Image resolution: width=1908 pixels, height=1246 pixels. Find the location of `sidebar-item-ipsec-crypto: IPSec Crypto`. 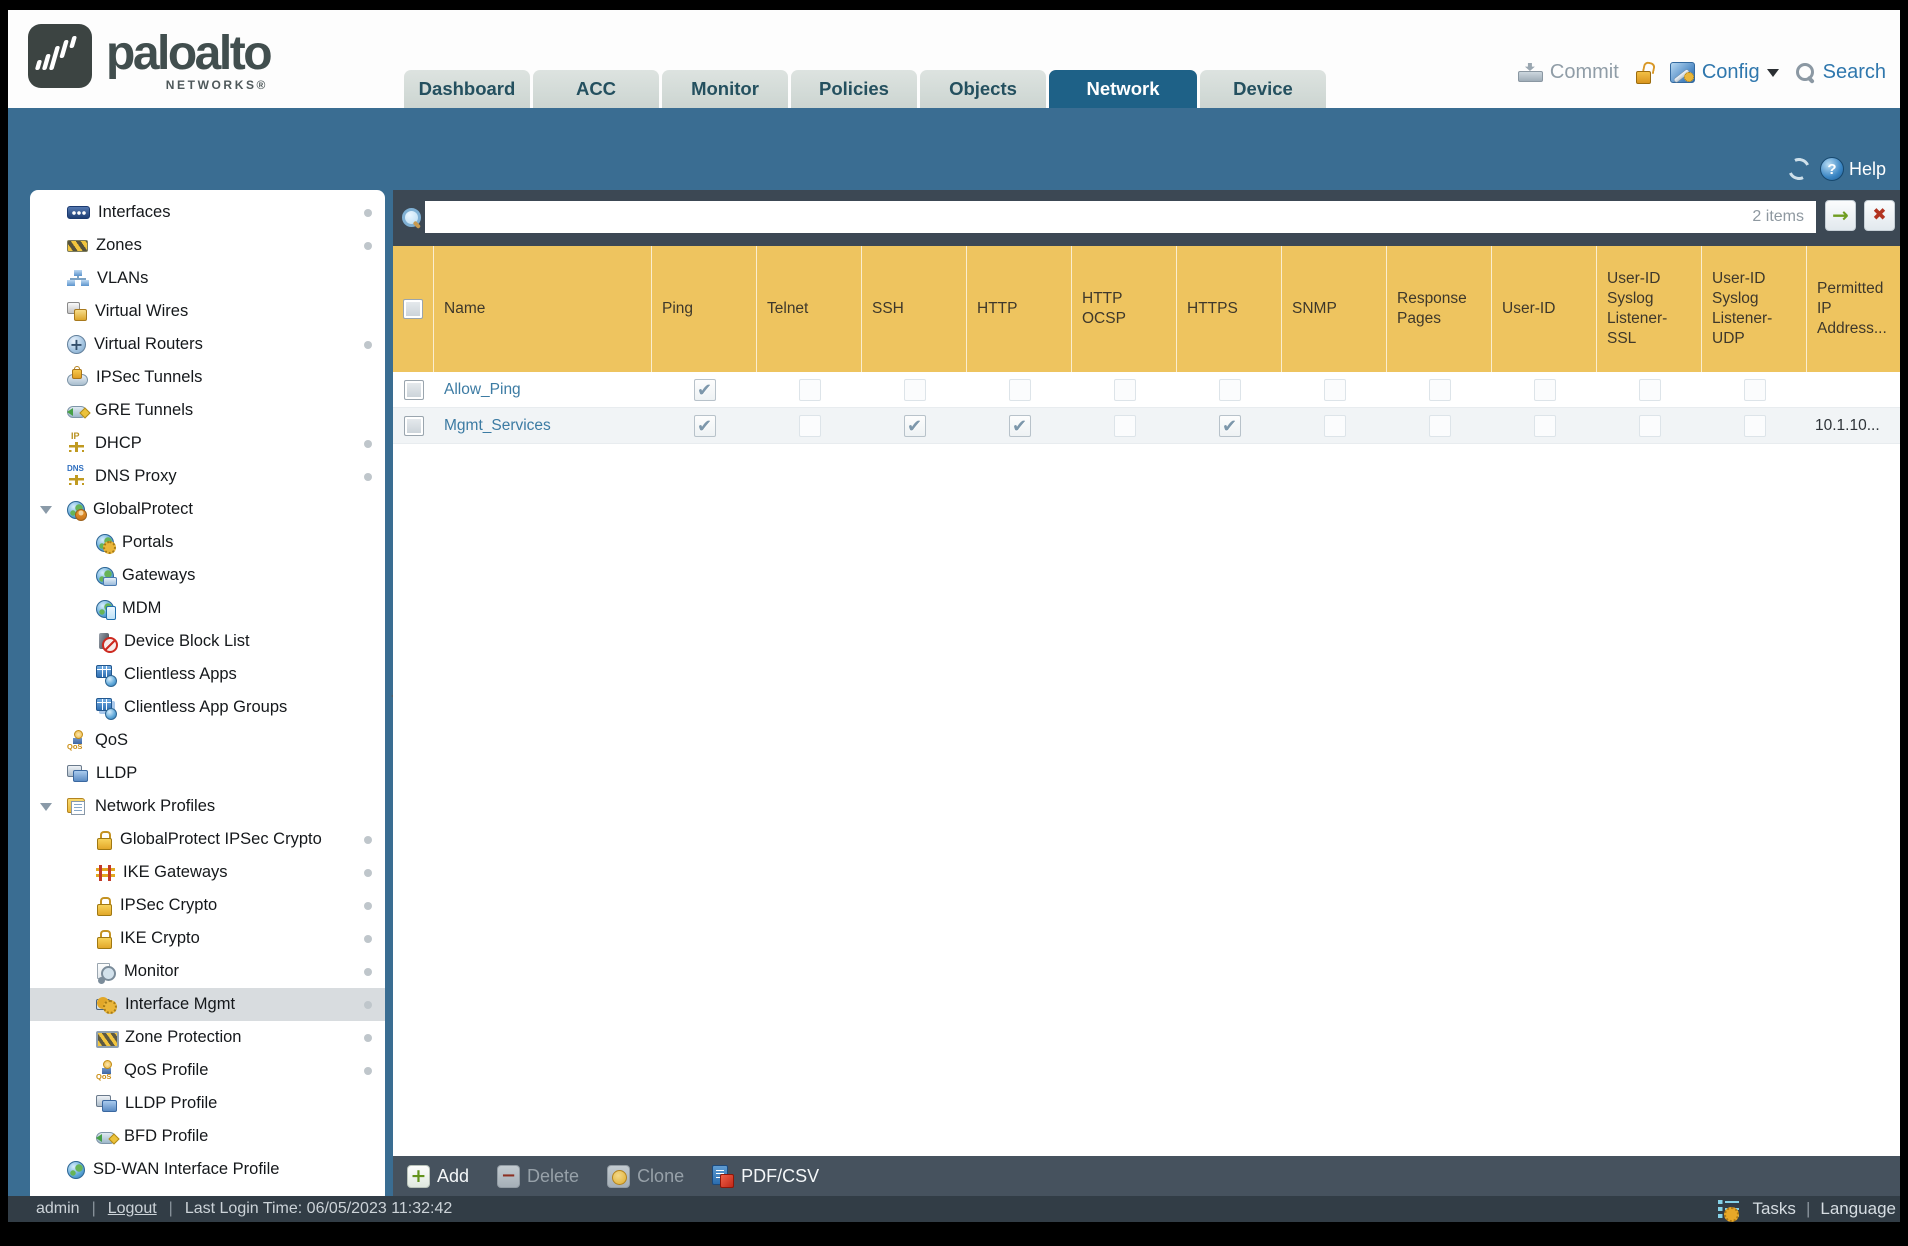

sidebar-item-ipsec-crypto: IPSec Crypto is located at coordinates (207, 905).